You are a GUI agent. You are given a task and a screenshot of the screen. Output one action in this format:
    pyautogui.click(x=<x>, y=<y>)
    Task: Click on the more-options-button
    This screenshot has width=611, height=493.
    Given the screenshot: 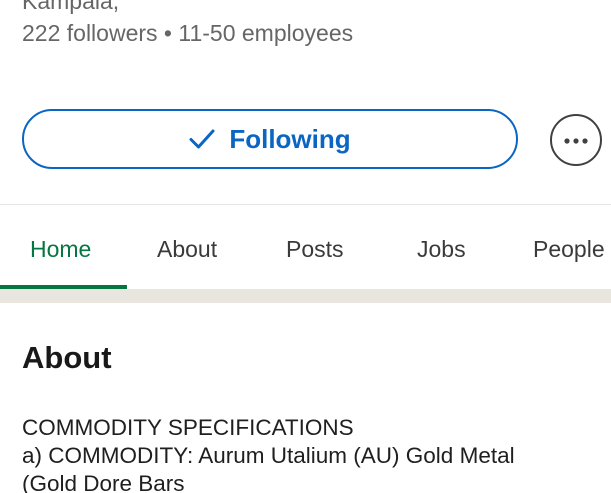 What is the action you would take?
    pyautogui.click(x=576, y=140)
    